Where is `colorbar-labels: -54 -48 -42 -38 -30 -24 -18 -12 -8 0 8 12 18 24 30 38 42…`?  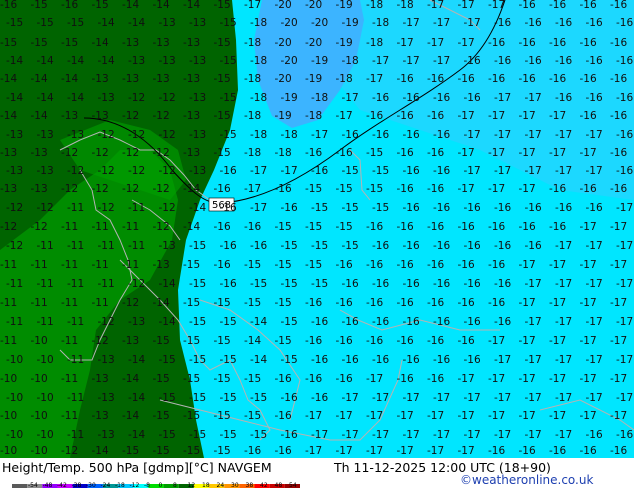
colorbar-labels: -54 -48 -42 -38 -30 -24 -18 -12 -8 0 8 12 18 24 30 38 42… is located at coordinates (152, 486).